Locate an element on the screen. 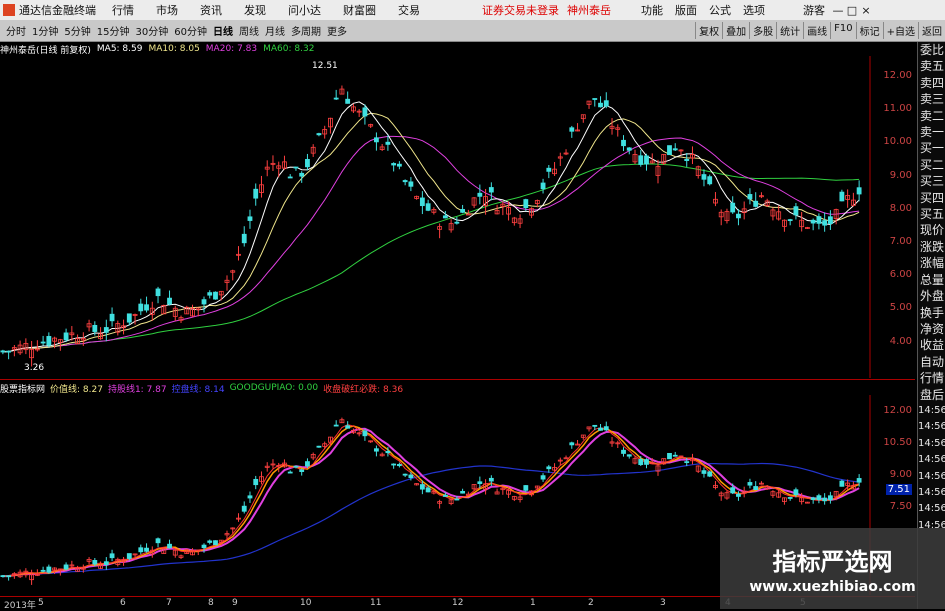  menu-market: 市场 is located at coordinates (167, 10).